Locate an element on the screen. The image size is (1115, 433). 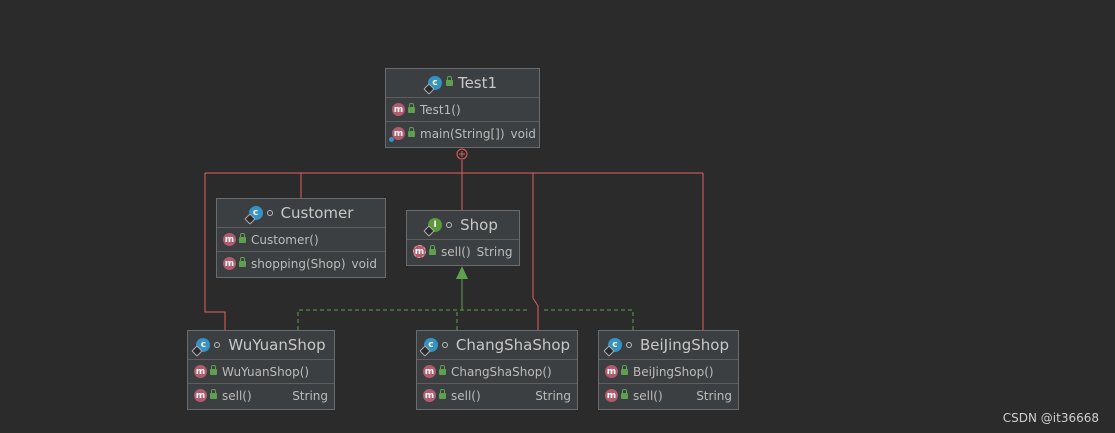
member-row: m Customer() is located at coordinates (301, 240).